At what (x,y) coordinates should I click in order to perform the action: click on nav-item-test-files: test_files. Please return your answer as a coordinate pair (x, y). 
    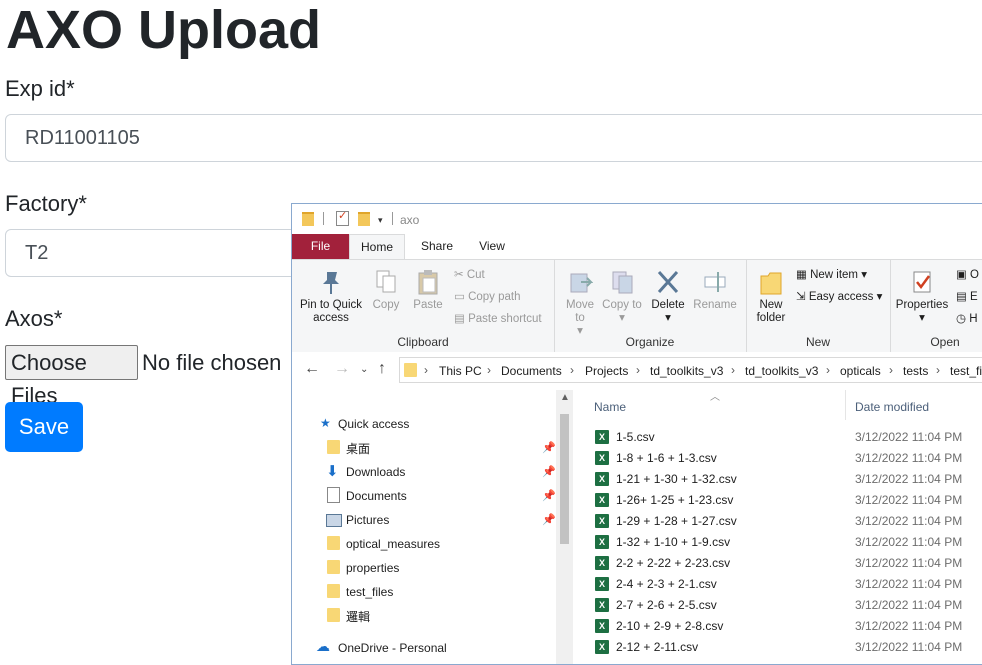
    Looking at the image, I should click on (369, 592).